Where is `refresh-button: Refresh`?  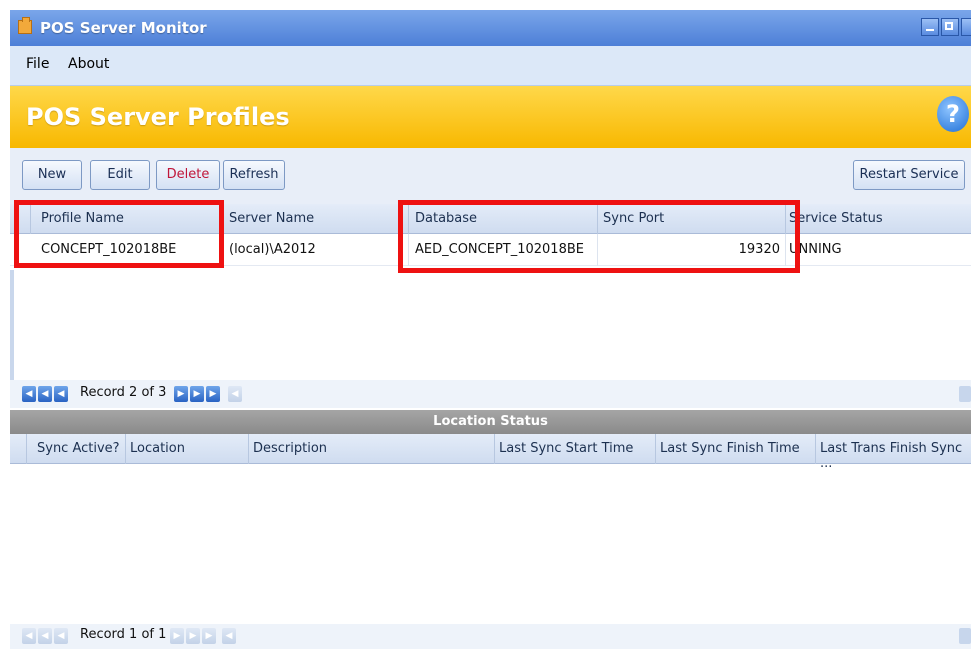
refresh-button: Refresh is located at coordinates (254, 175).